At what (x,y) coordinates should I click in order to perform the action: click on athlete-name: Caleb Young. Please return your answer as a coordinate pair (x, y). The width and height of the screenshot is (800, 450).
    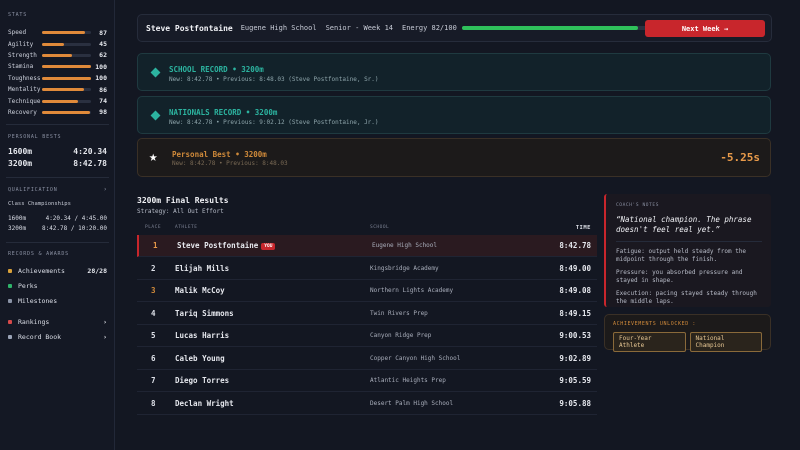
    Looking at the image, I should click on (200, 358).